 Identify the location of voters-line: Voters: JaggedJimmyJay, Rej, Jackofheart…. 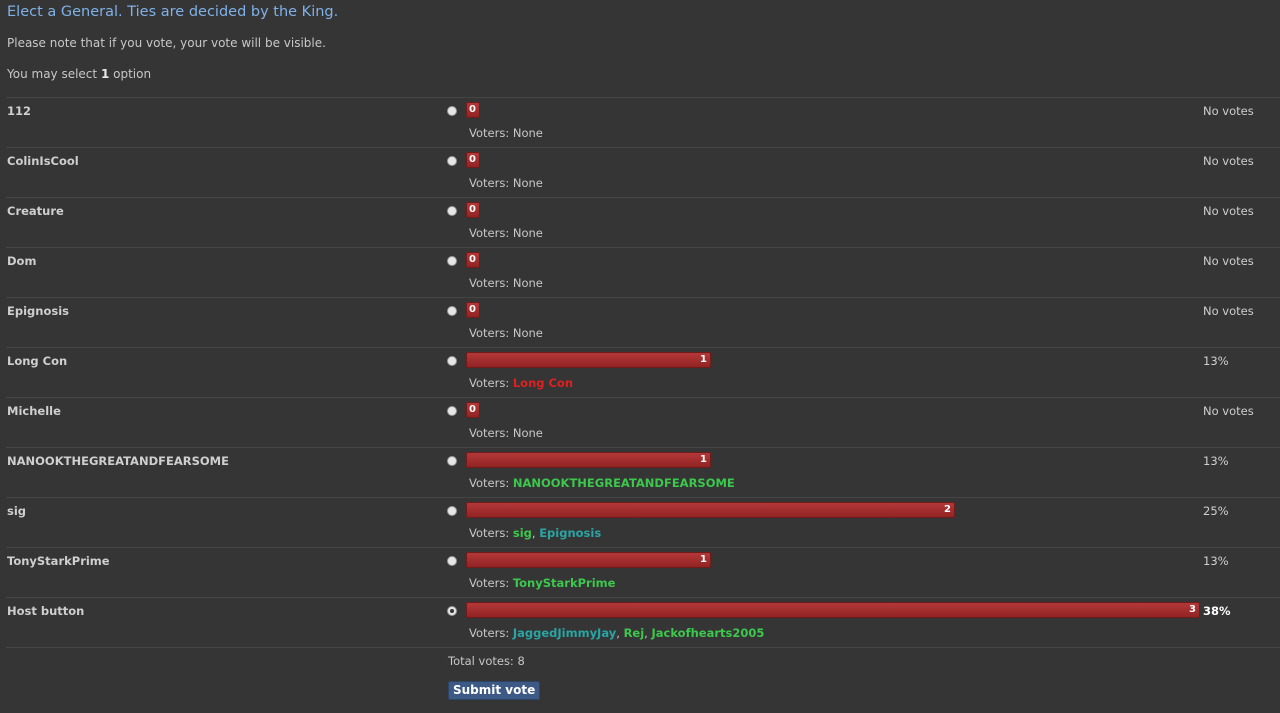
(617, 633).